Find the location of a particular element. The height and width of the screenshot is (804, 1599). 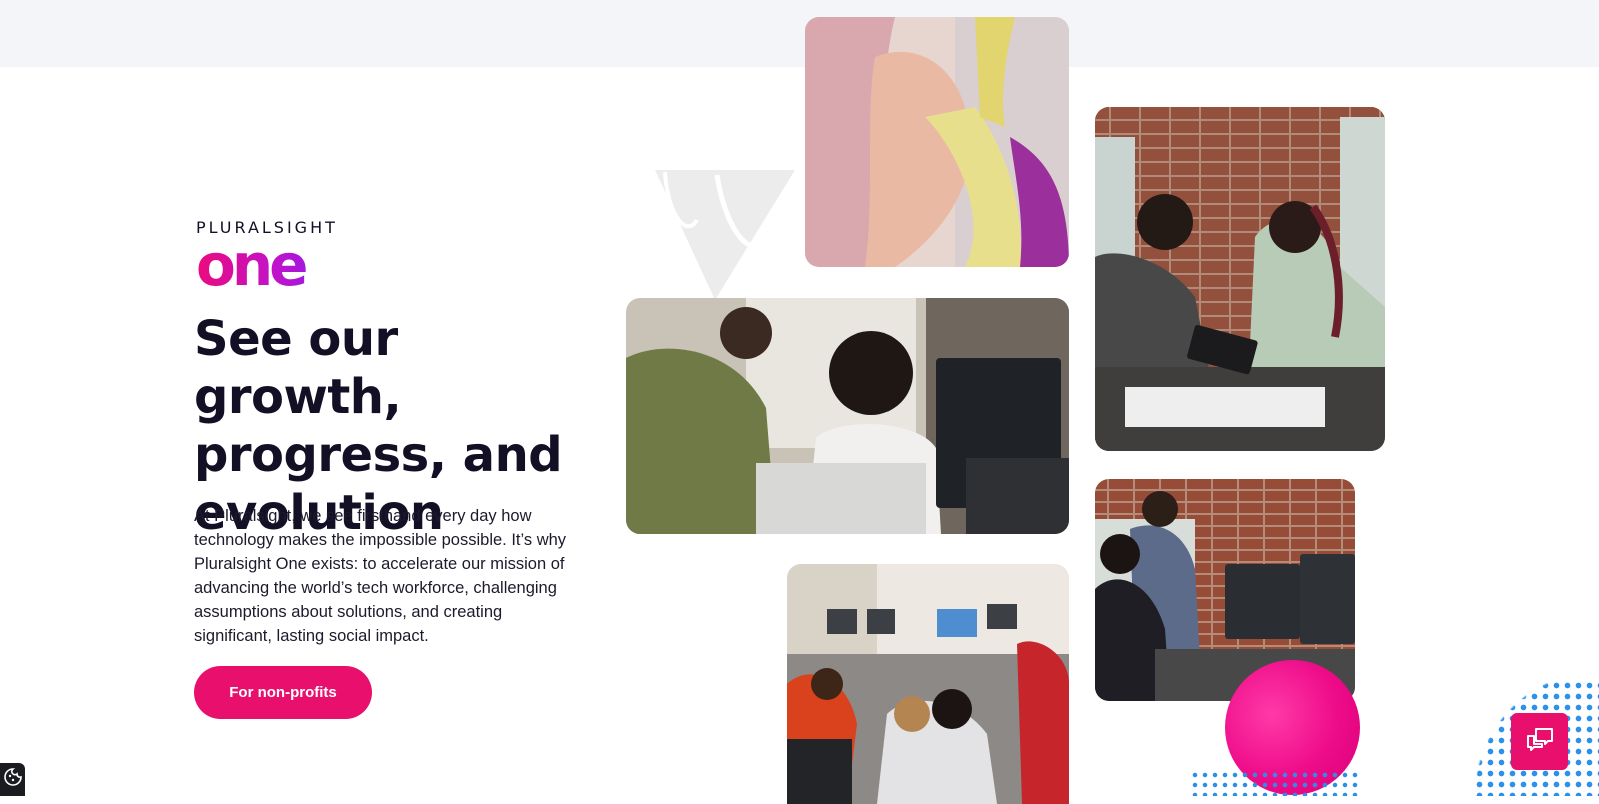

photo-woman-hijab is located at coordinates (937, 142).